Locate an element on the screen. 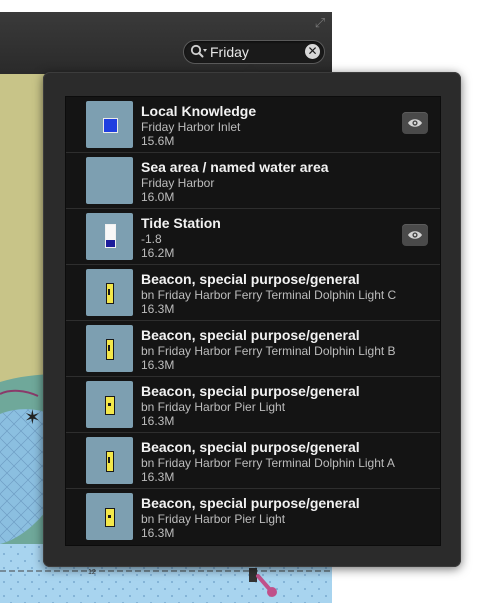 Image resolution: width=499 pixels, height=603 pixels. local-knowledge-icon is located at coordinates (109, 124).